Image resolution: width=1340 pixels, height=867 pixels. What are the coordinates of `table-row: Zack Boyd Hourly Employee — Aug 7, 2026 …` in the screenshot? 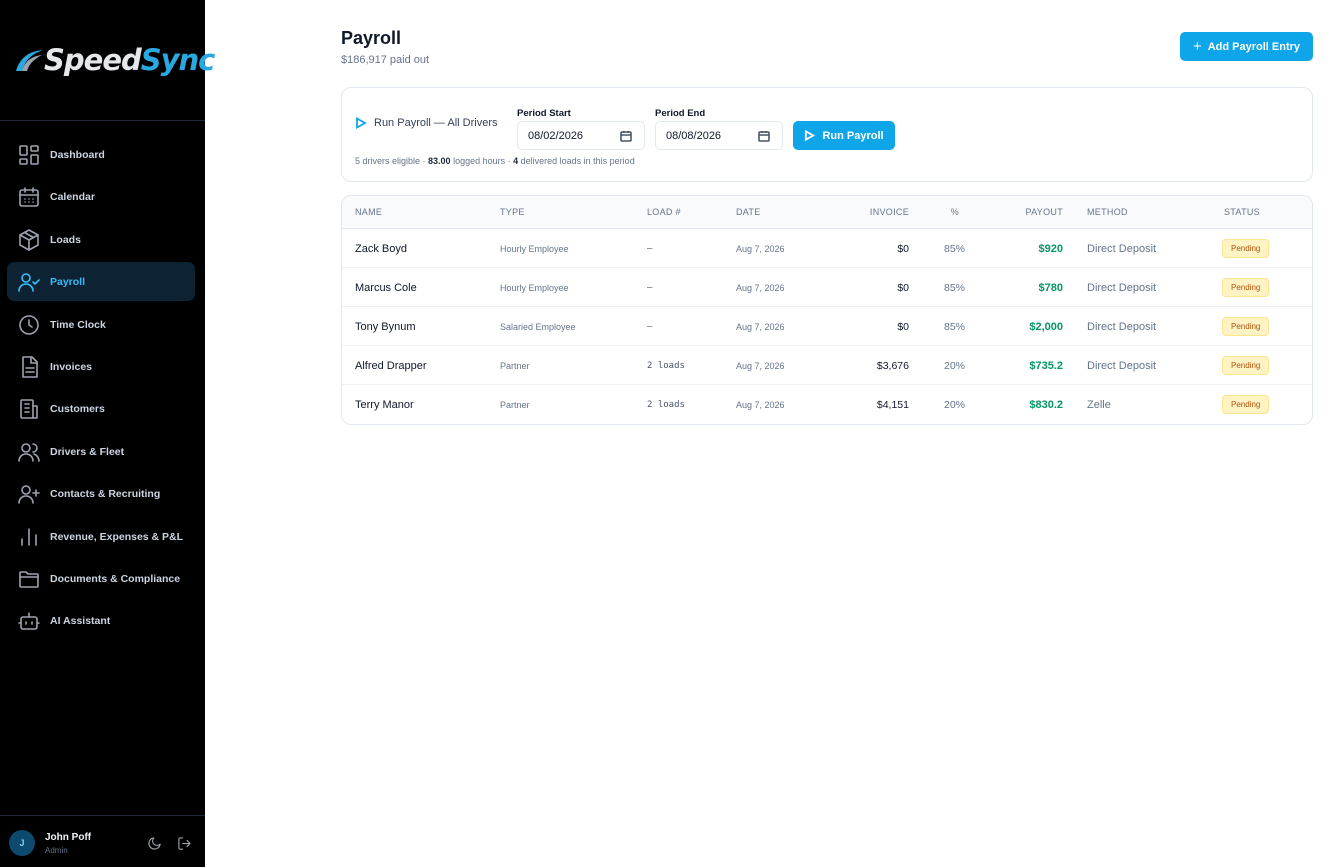 It's located at (827, 248).